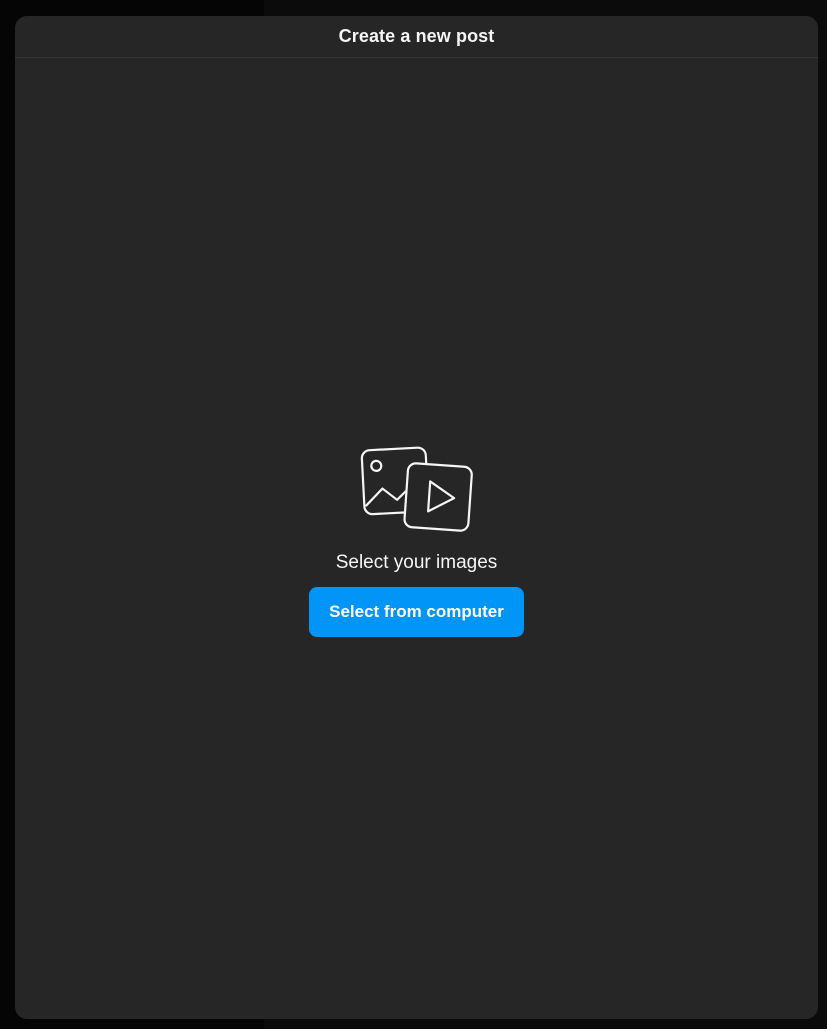 Image resolution: width=827 pixels, height=1029 pixels. What do you see at coordinates (416, 489) in the screenshot?
I see `photo-video-icon` at bounding box center [416, 489].